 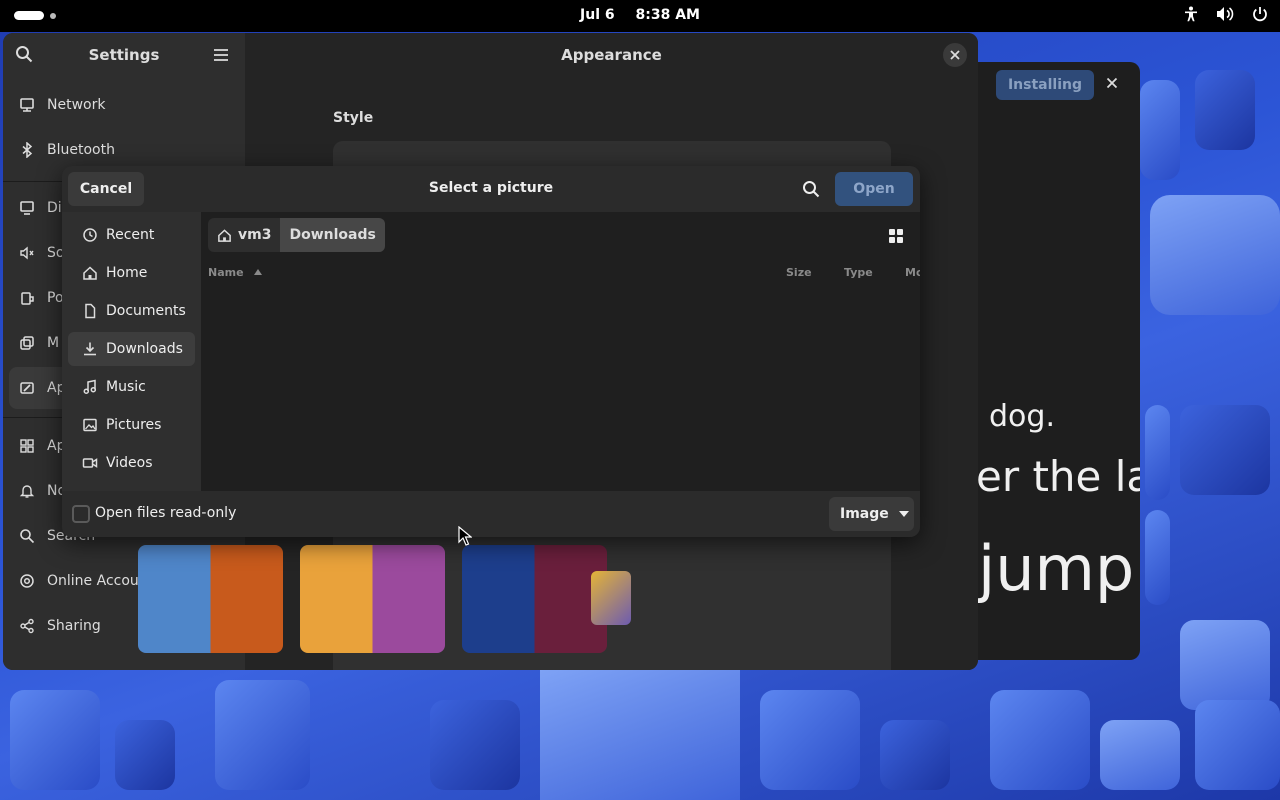 I want to click on editor-text-line: dog., so click(x=1022, y=416).